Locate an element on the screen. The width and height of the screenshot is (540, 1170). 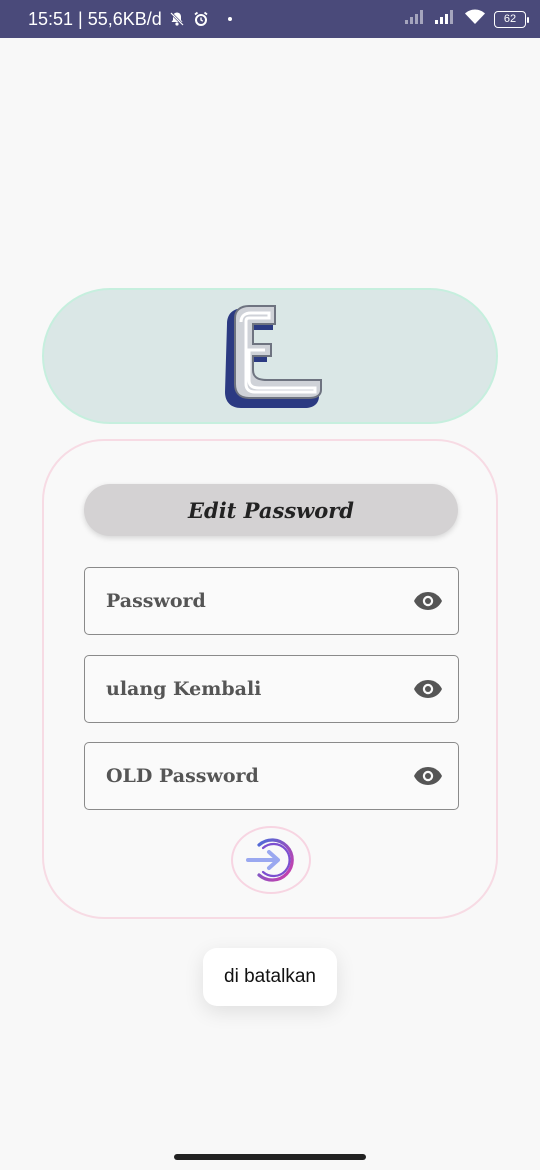
form-title: Edit Password is located at coordinates (271, 510).